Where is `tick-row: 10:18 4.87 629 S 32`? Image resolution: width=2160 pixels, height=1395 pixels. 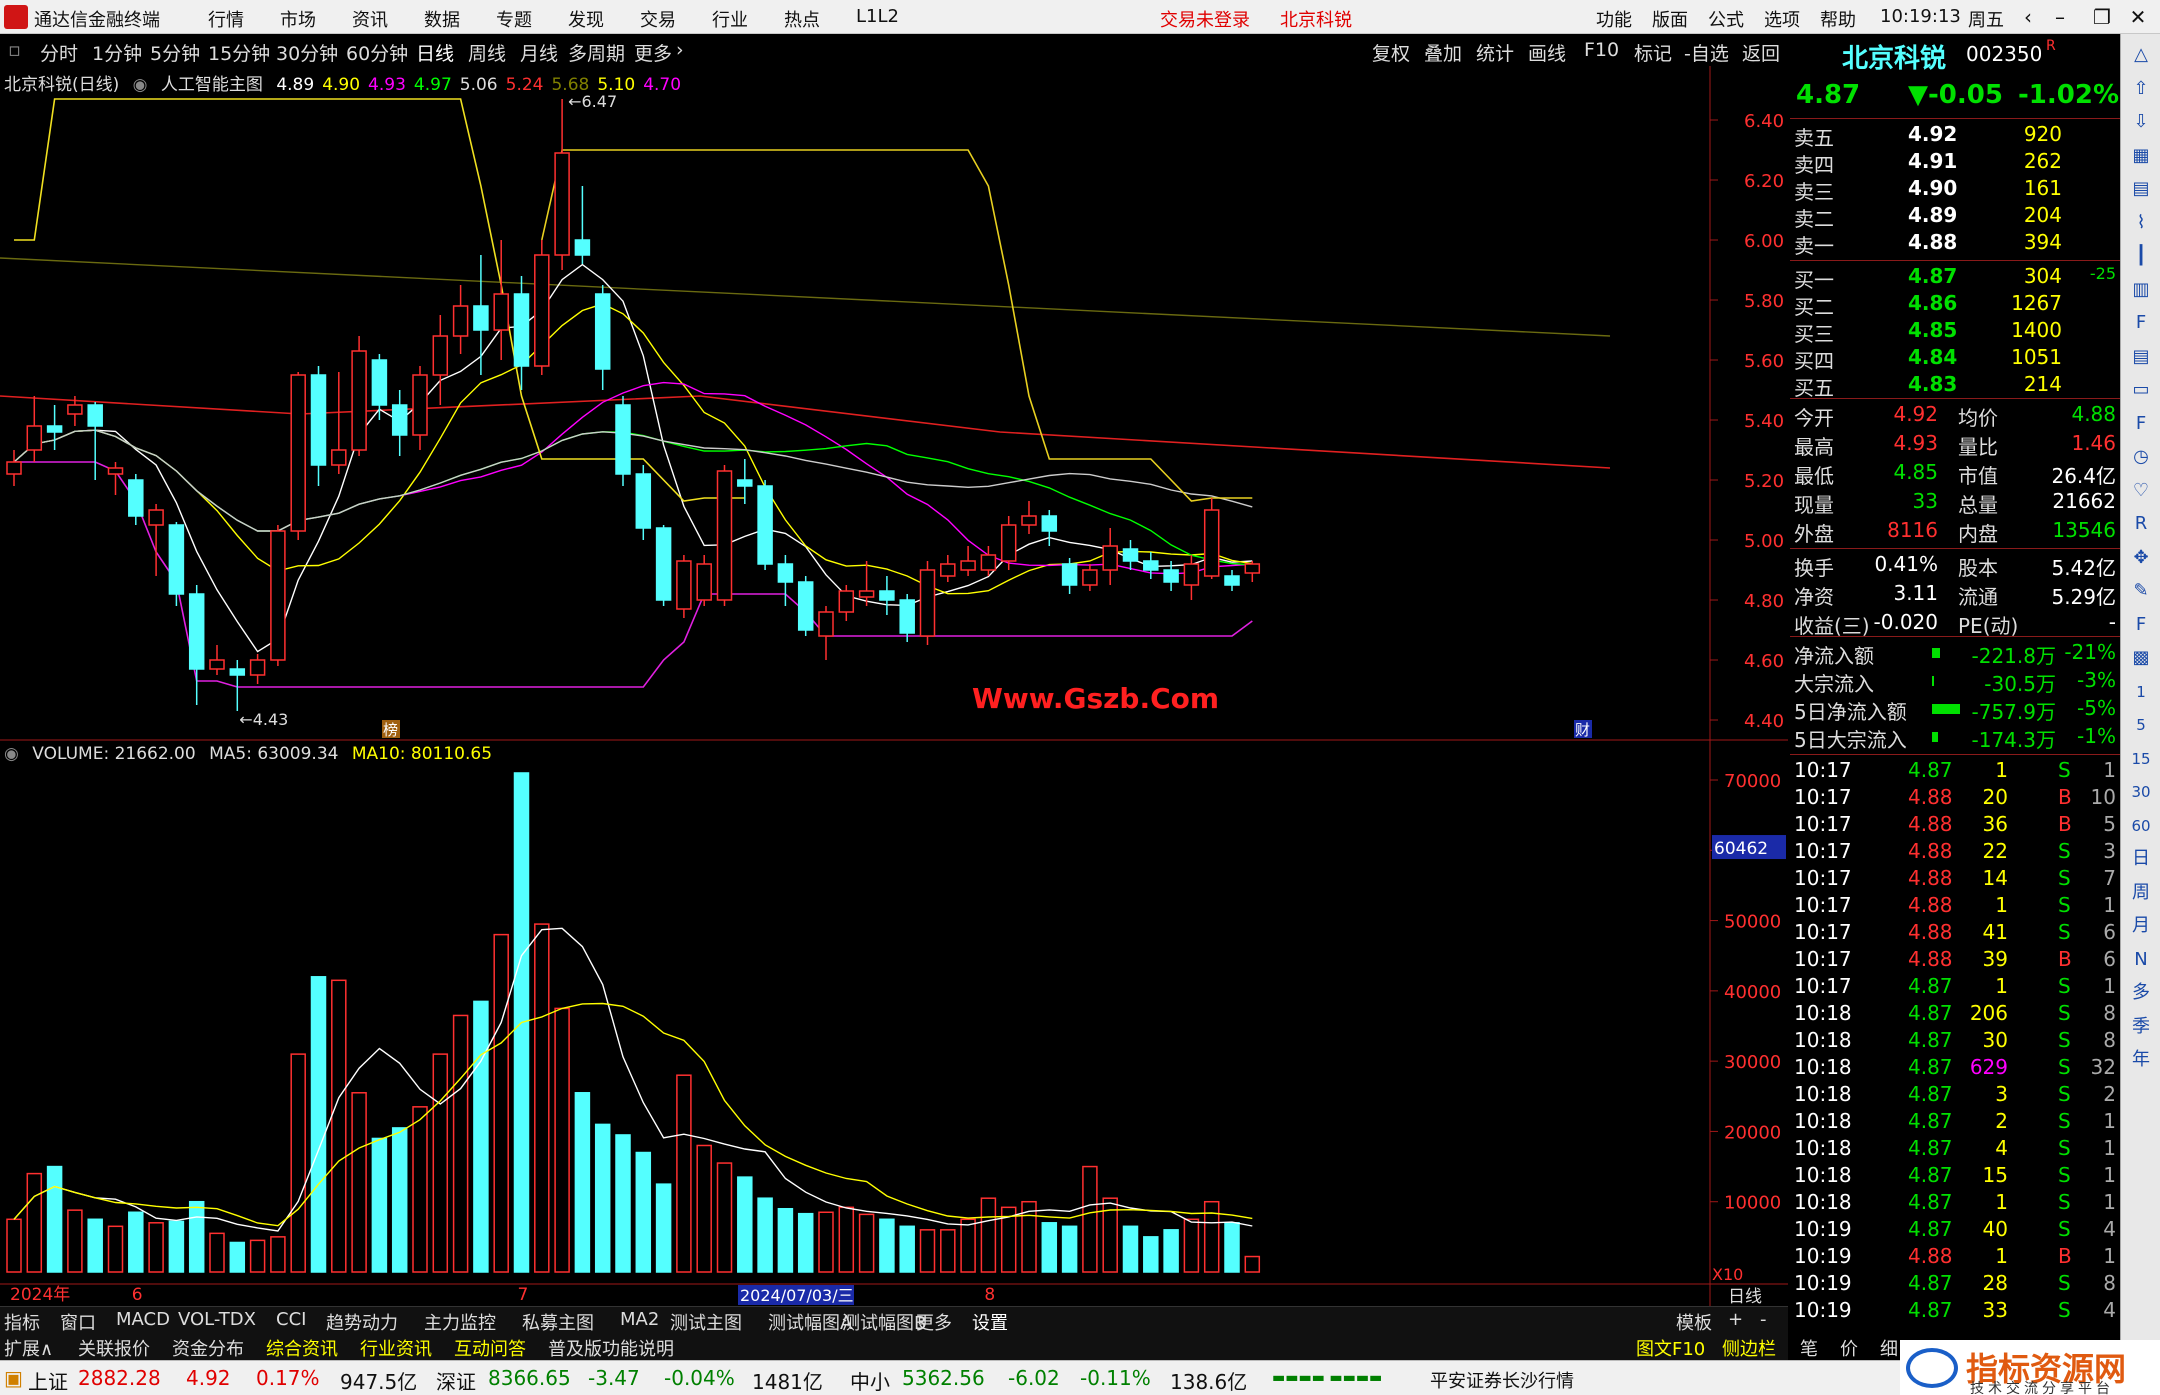
tick-row: 10:18 4.87 629 S 32 is located at coordinates (1955, 1068).